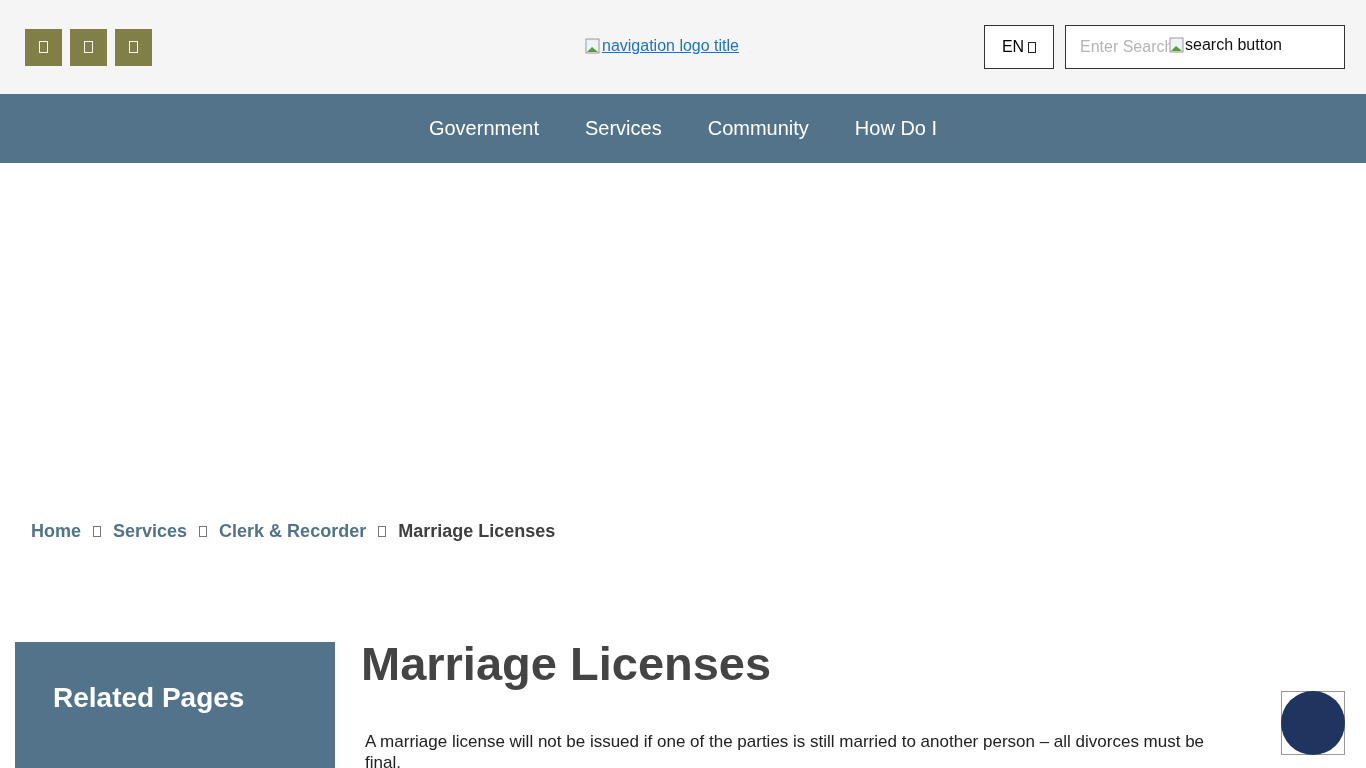 This screenshot has width=1366, height=768. Describe the element at coordinates (149, 698) in the screenshot. I see `sidebar-title: Related Pages` at that location.